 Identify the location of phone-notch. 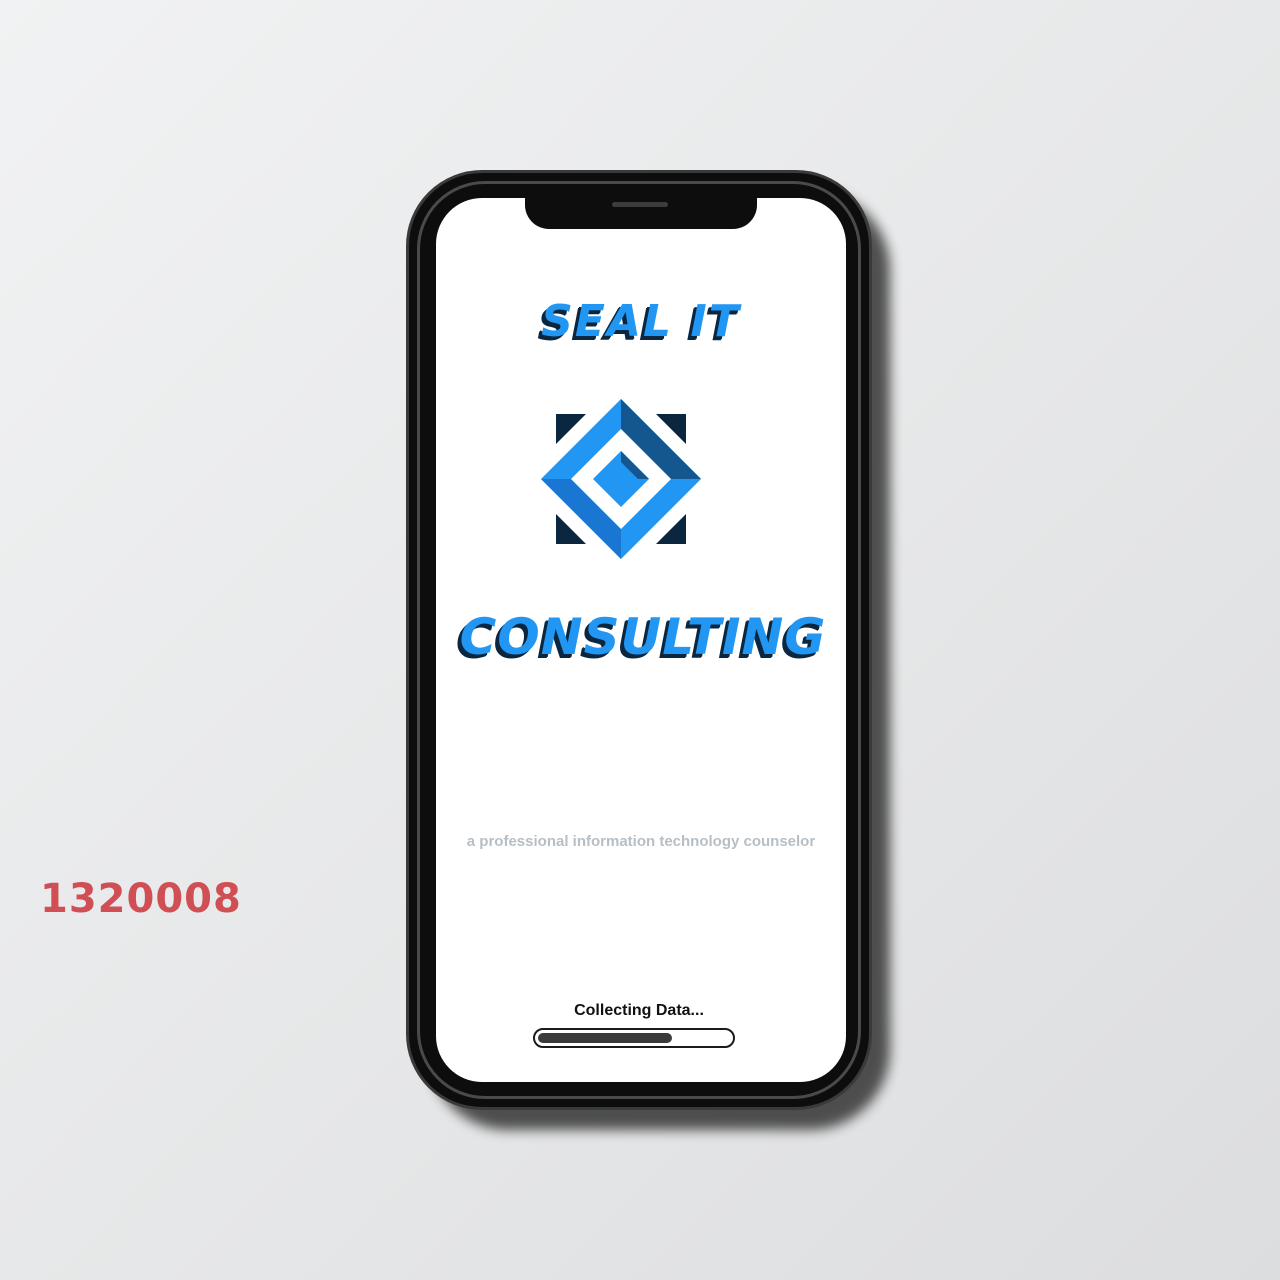
(641, 213).